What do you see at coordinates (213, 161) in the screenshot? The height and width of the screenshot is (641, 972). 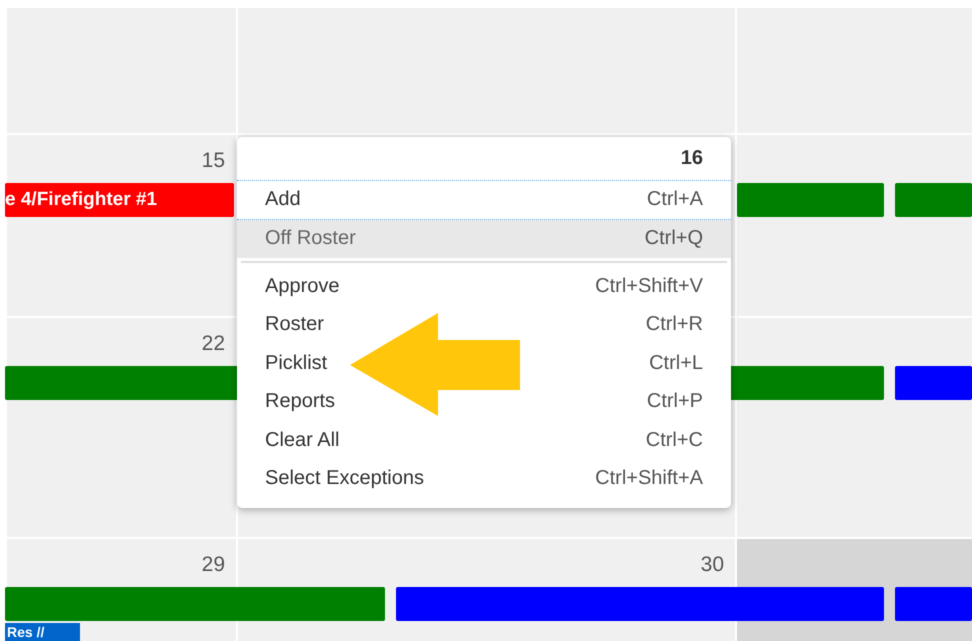 I see `day-number: 15` at bounding box center [213, 161].